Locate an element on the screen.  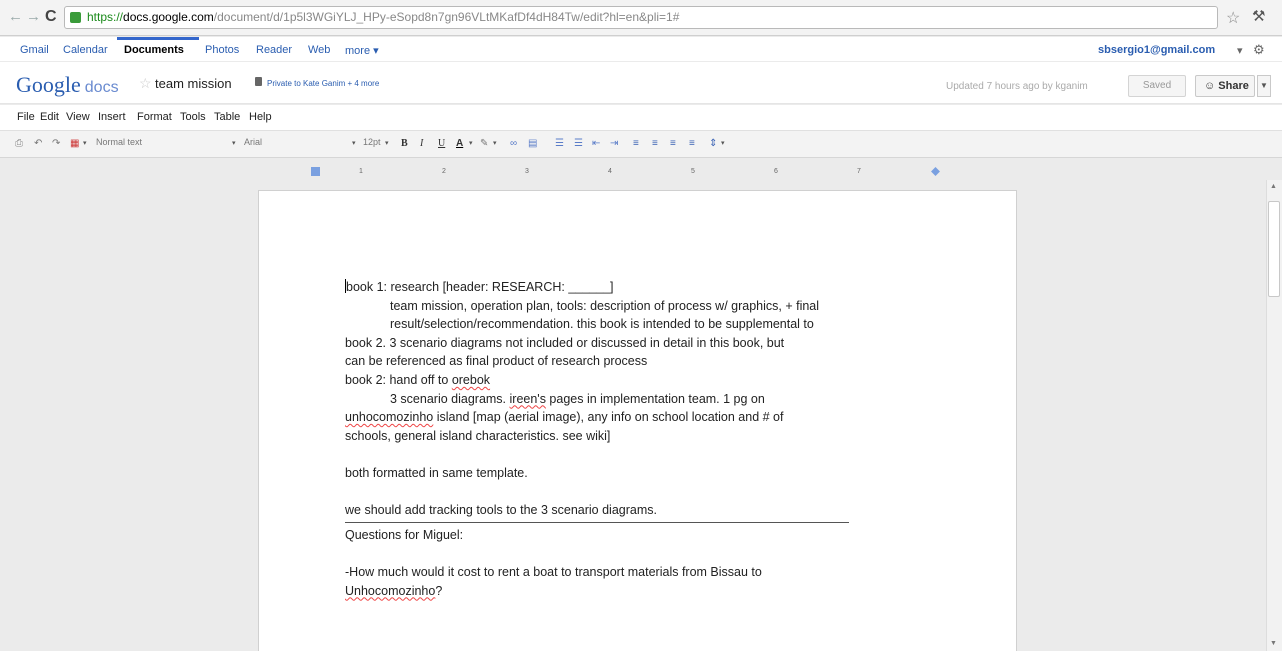
font-dropdown-icon: ▾ is located at coordinates (354, 144).